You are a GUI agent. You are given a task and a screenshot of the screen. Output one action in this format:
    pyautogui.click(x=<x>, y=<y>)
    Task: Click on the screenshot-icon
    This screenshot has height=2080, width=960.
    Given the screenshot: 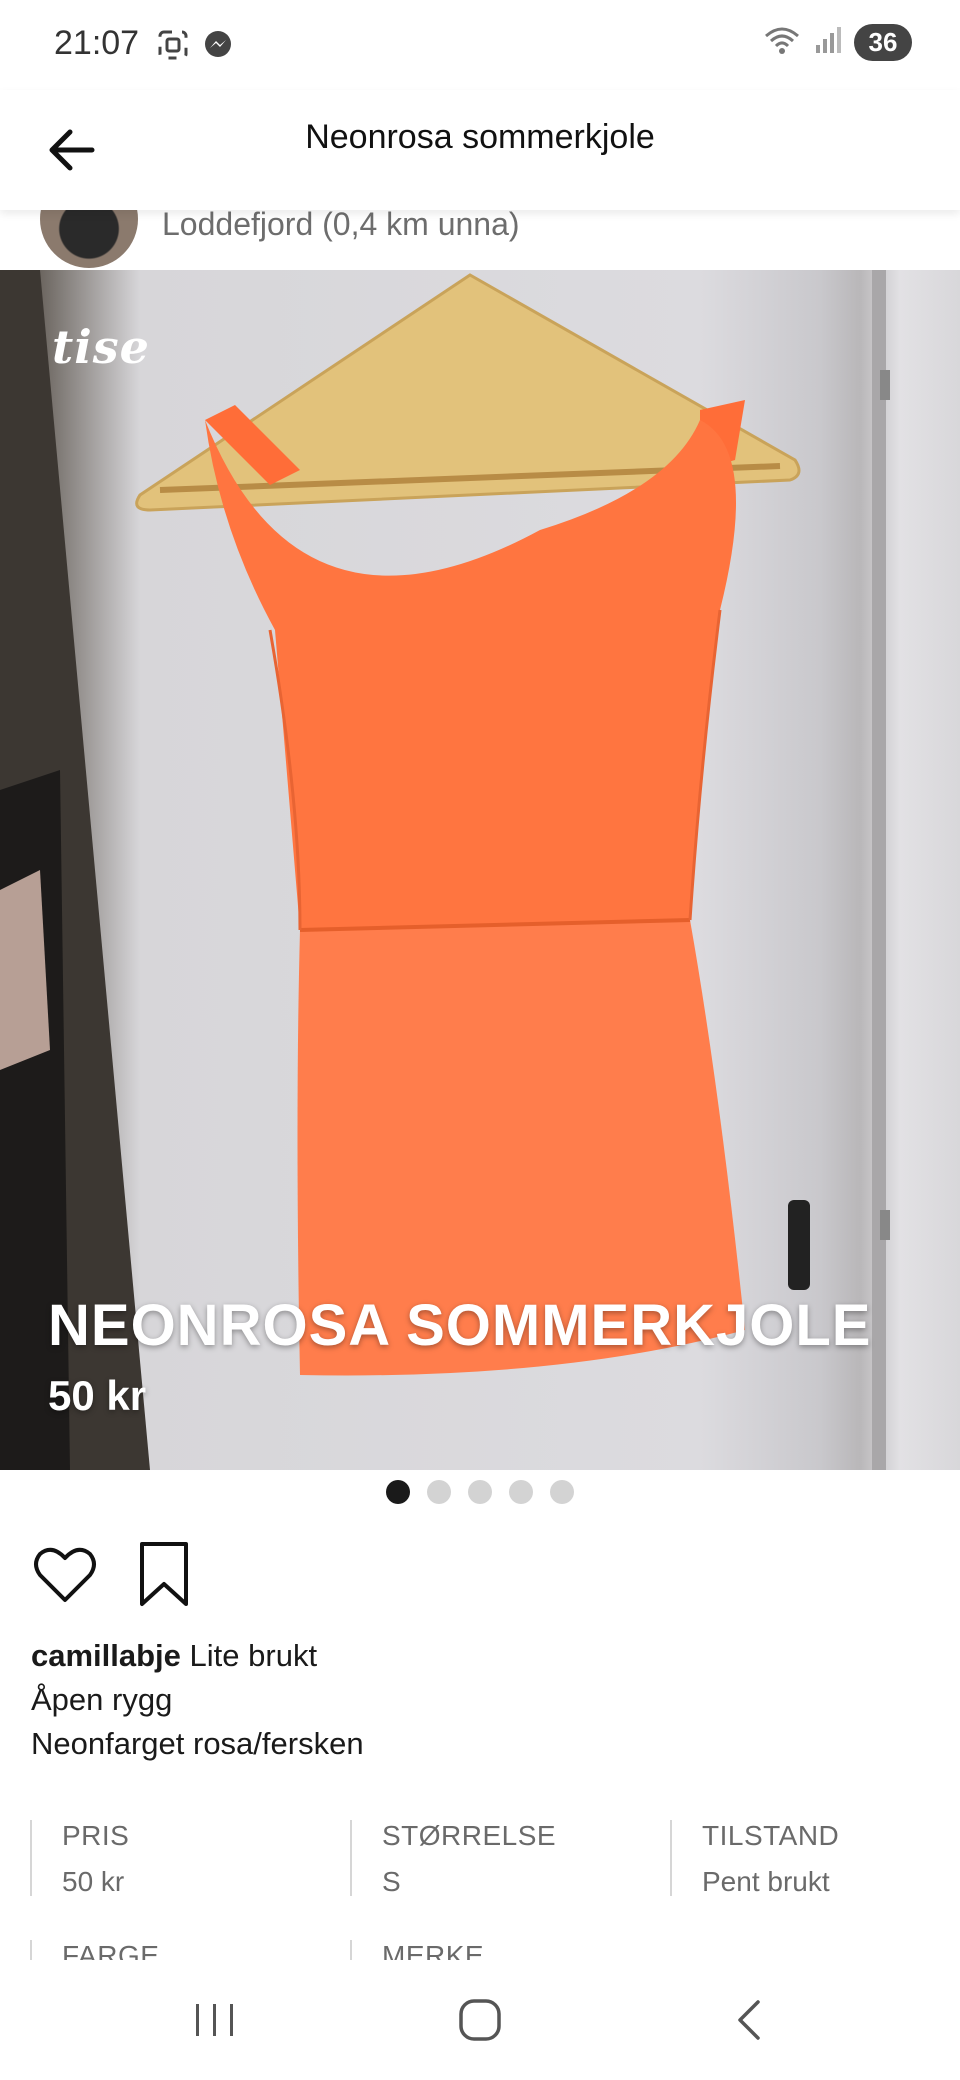 What is the action you would take?
    pyautogui.click(x=173, y=47)
    